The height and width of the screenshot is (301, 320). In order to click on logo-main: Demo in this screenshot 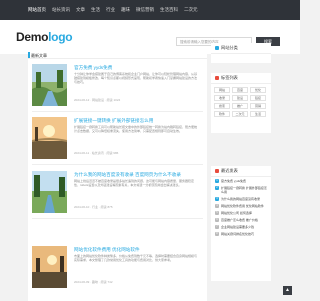, I will do `click(32, 37)`.